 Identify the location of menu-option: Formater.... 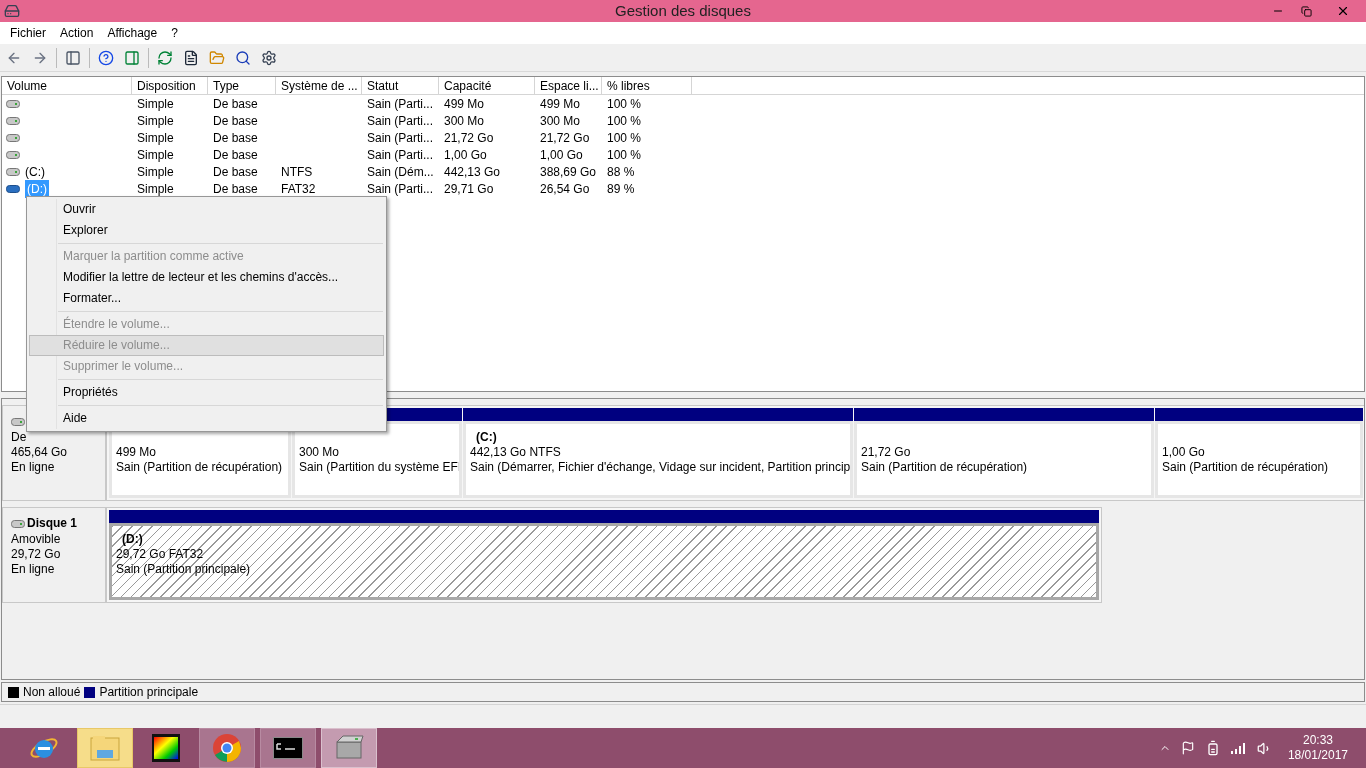
(206, 298).